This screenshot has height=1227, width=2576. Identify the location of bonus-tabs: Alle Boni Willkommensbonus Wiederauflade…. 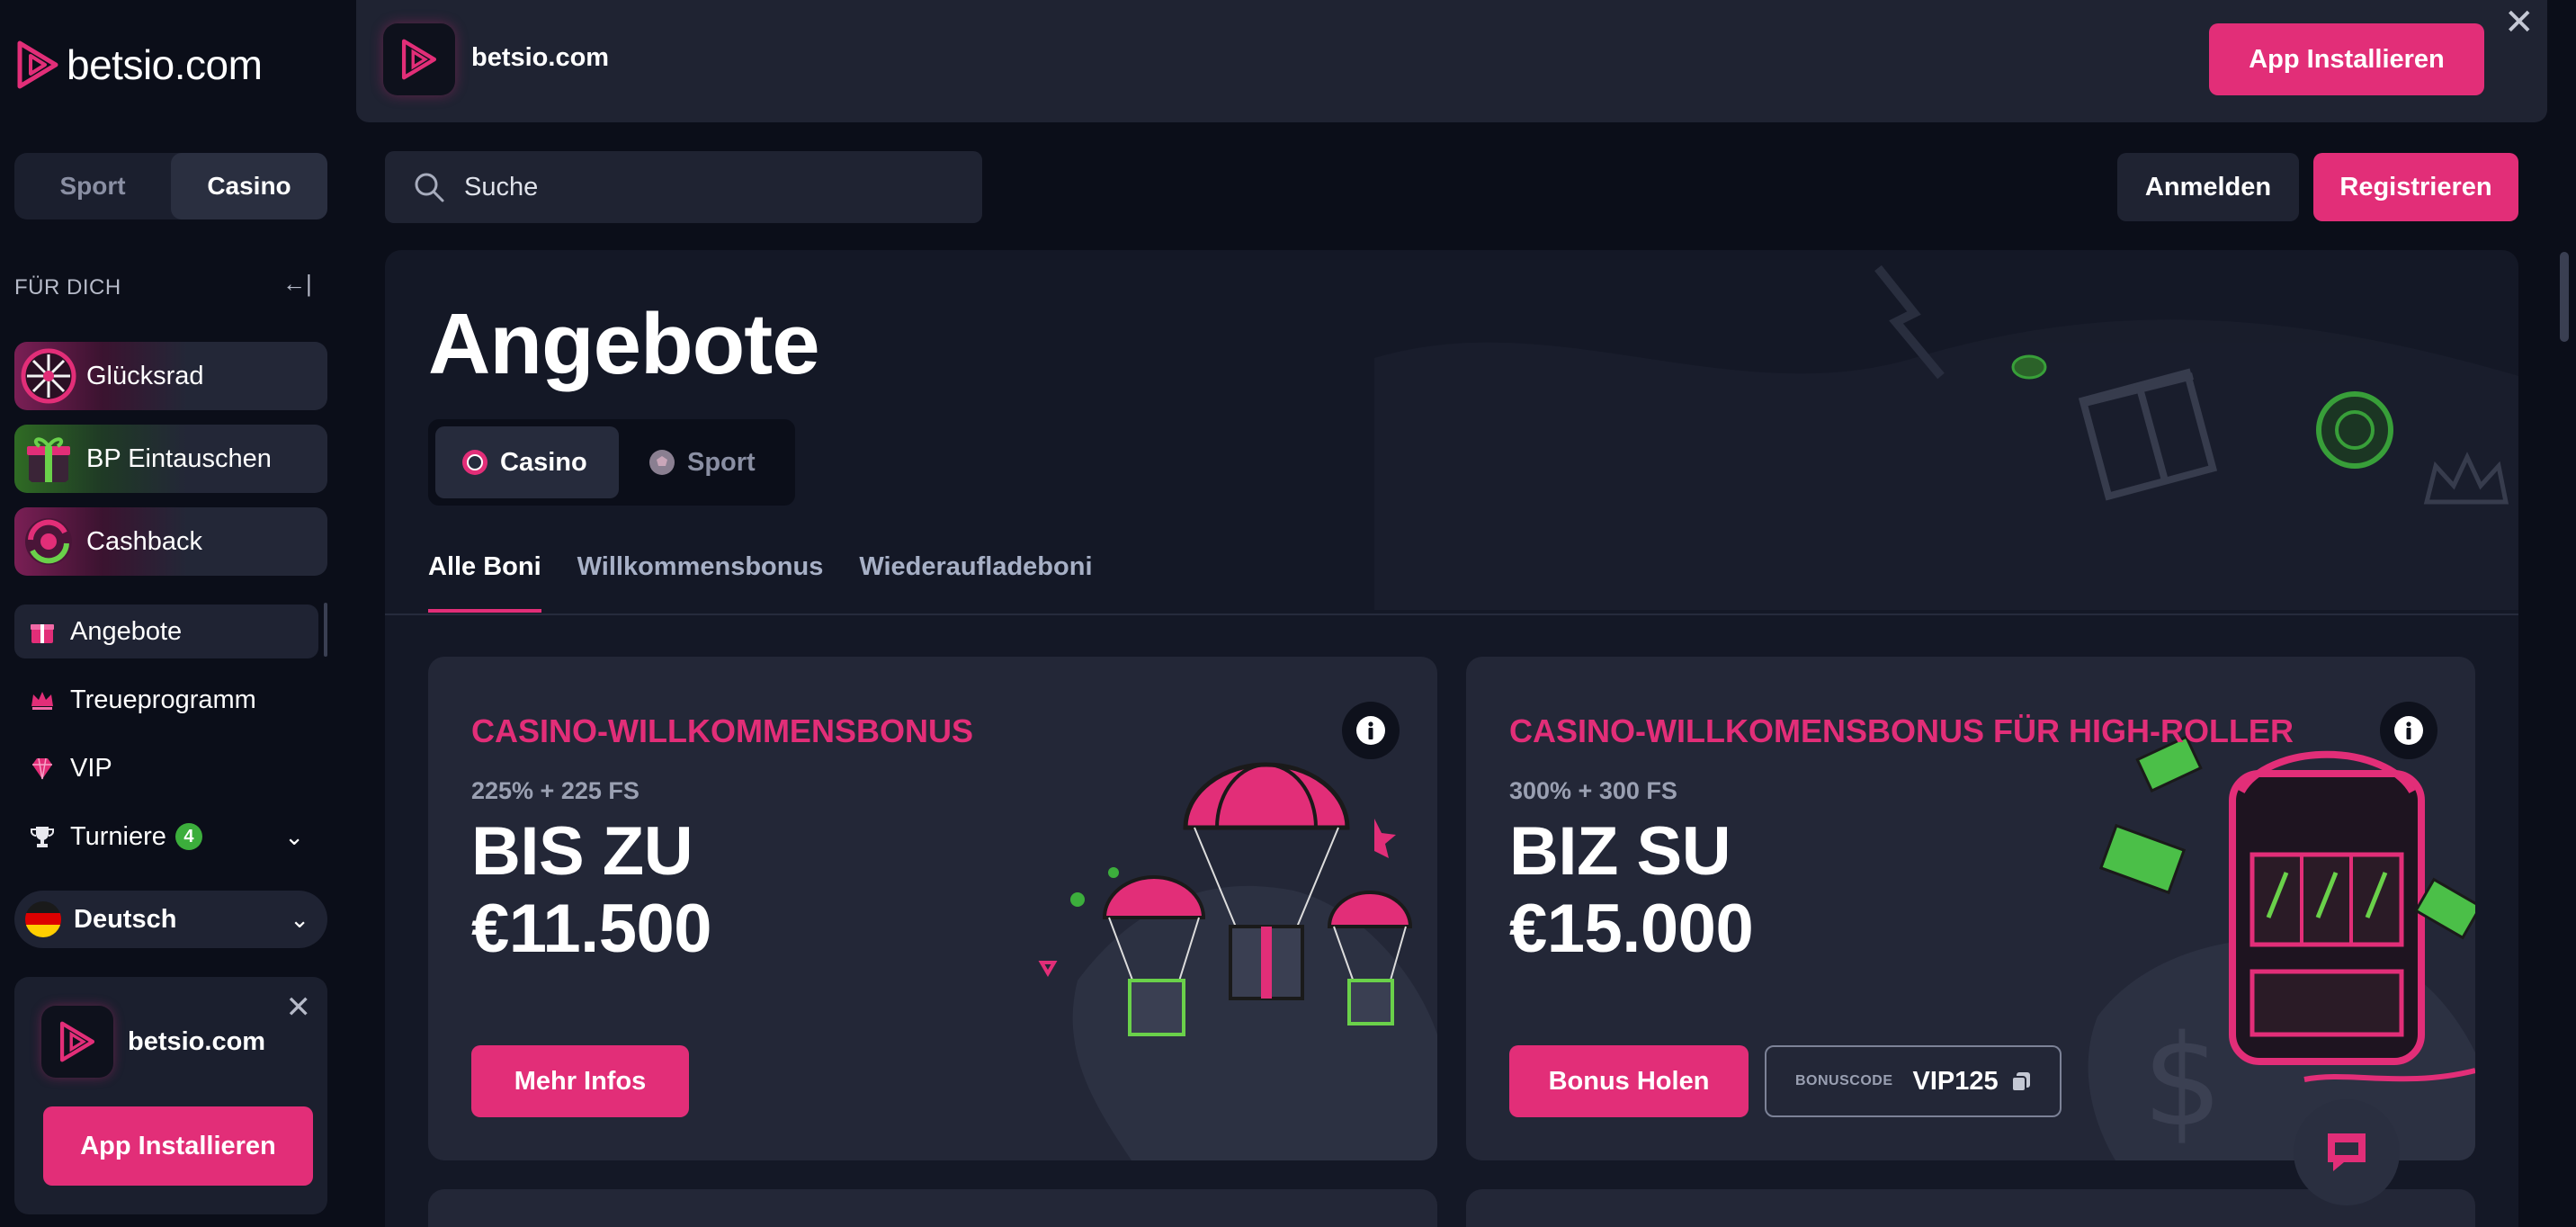
(778, 582).